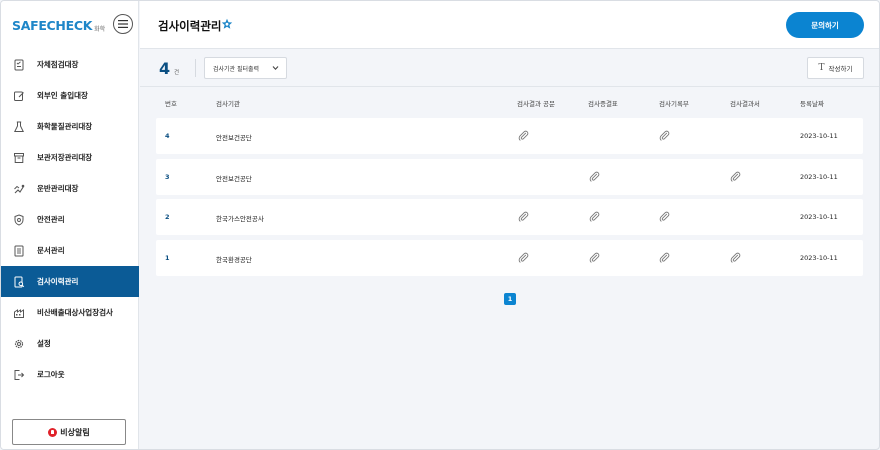 The height and width of the screenshot is (450, 880). Describe the element at coordinates (19, 282) in the screenshot. I see `inspection-icon` at that location.